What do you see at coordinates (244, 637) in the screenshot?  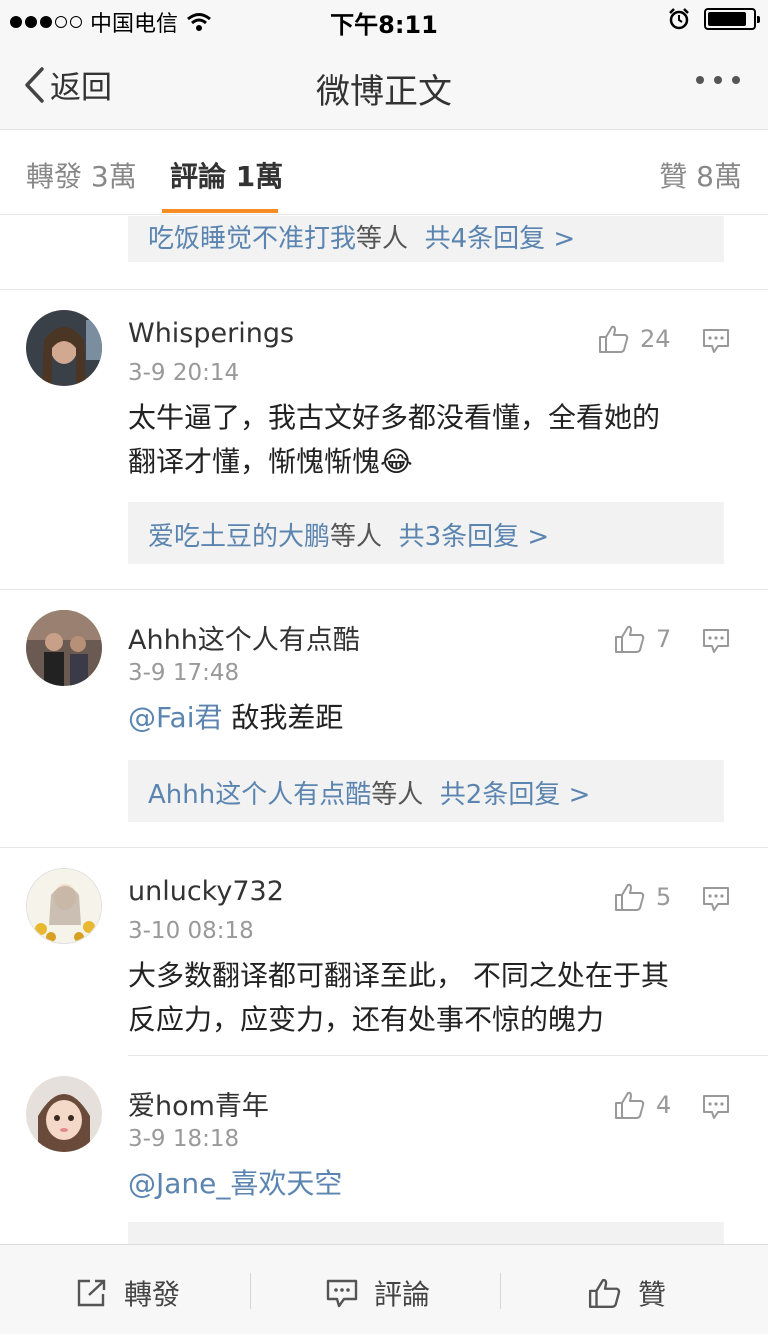 I see `comment-username: Ahhh这个人有点酷` at bounding box center [244, 637].